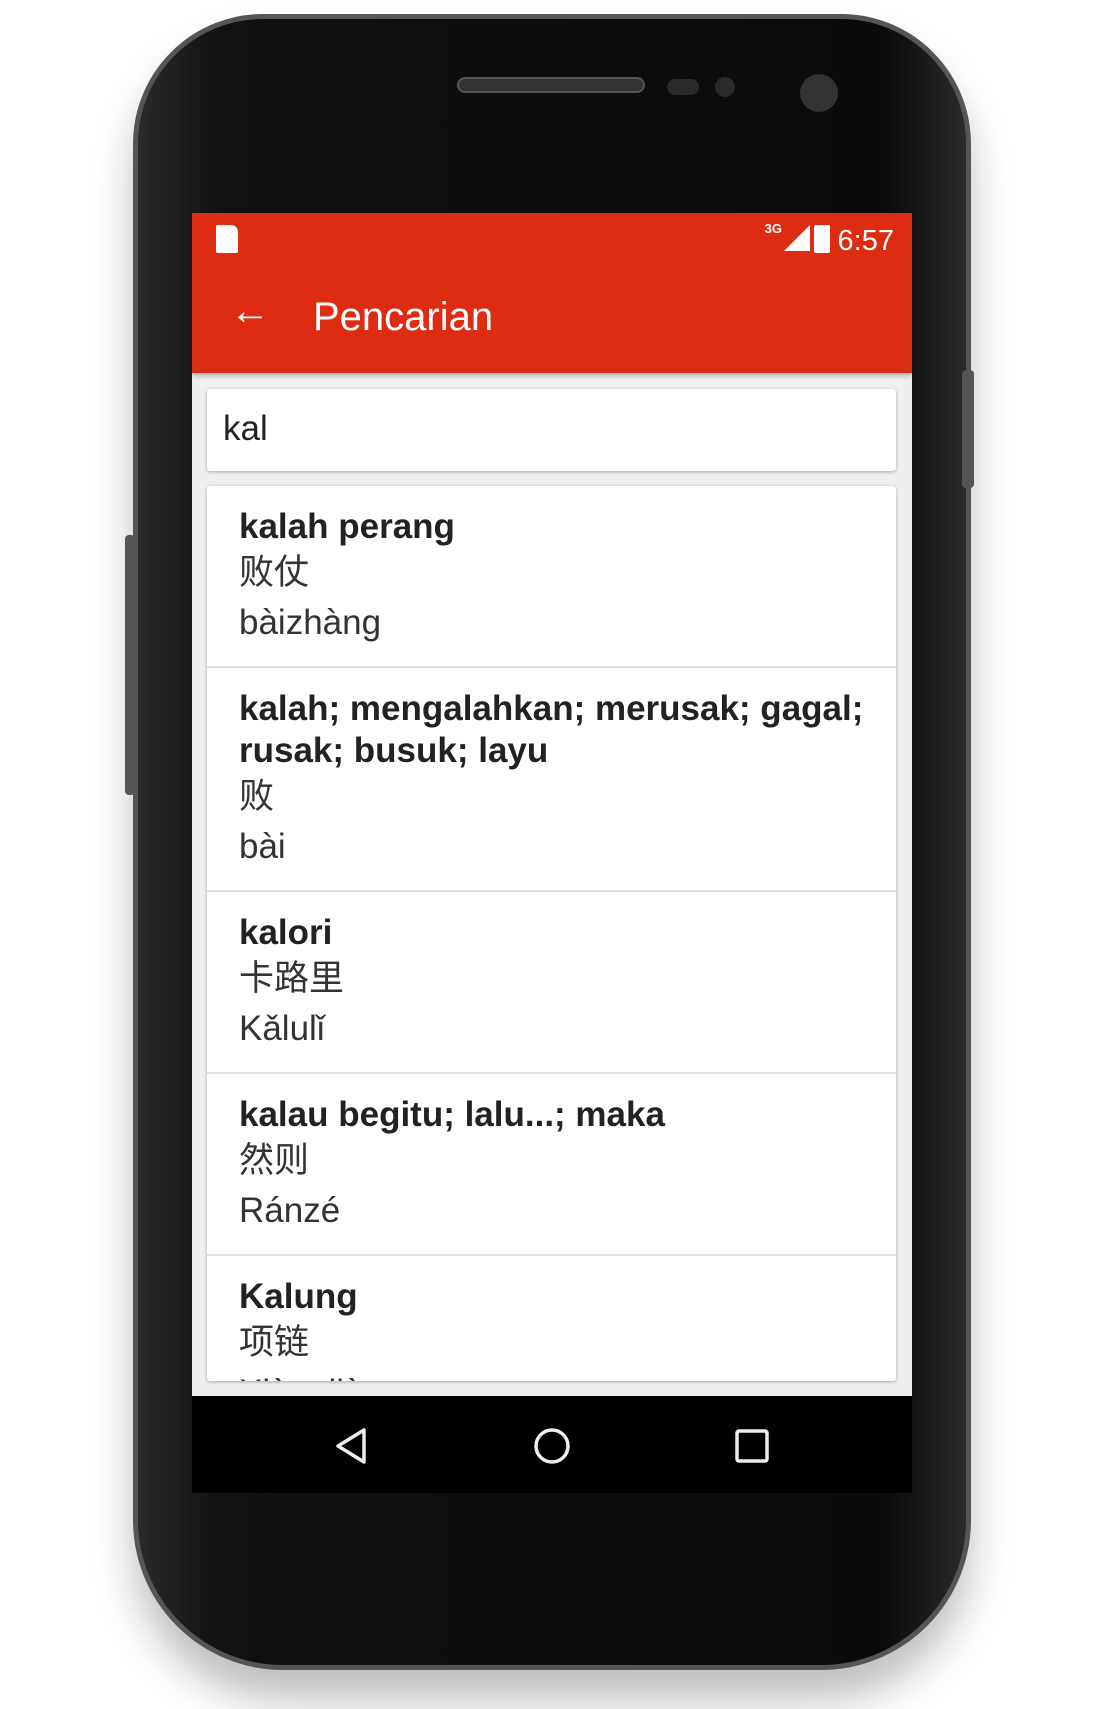 This screenshot has width=1101, height=1709. I want to click on pinyin: Kǎlulǐ, so click(282, 1028).